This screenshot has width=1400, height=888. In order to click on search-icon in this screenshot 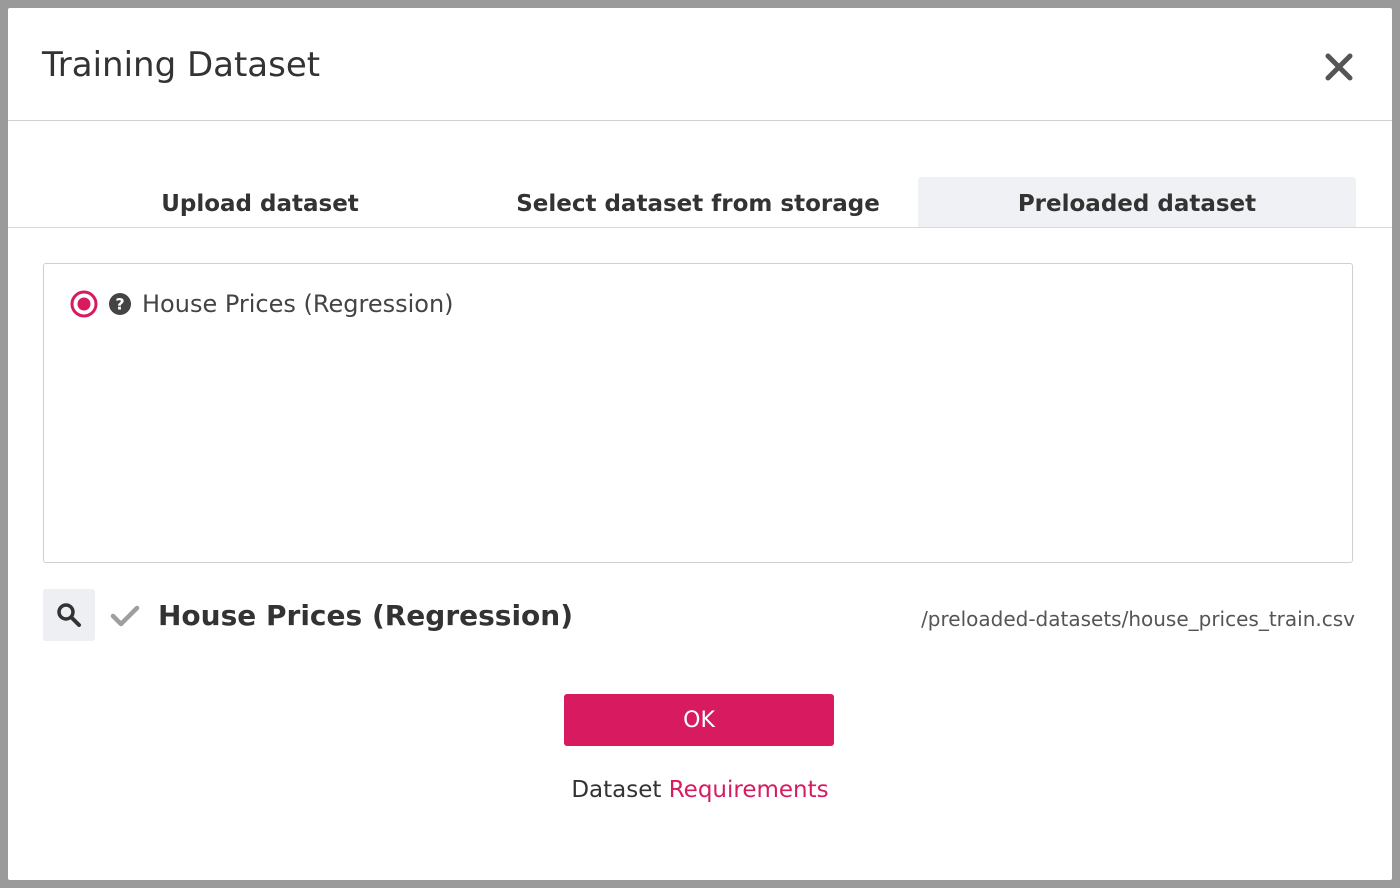, I will do `click(69, 615)`.